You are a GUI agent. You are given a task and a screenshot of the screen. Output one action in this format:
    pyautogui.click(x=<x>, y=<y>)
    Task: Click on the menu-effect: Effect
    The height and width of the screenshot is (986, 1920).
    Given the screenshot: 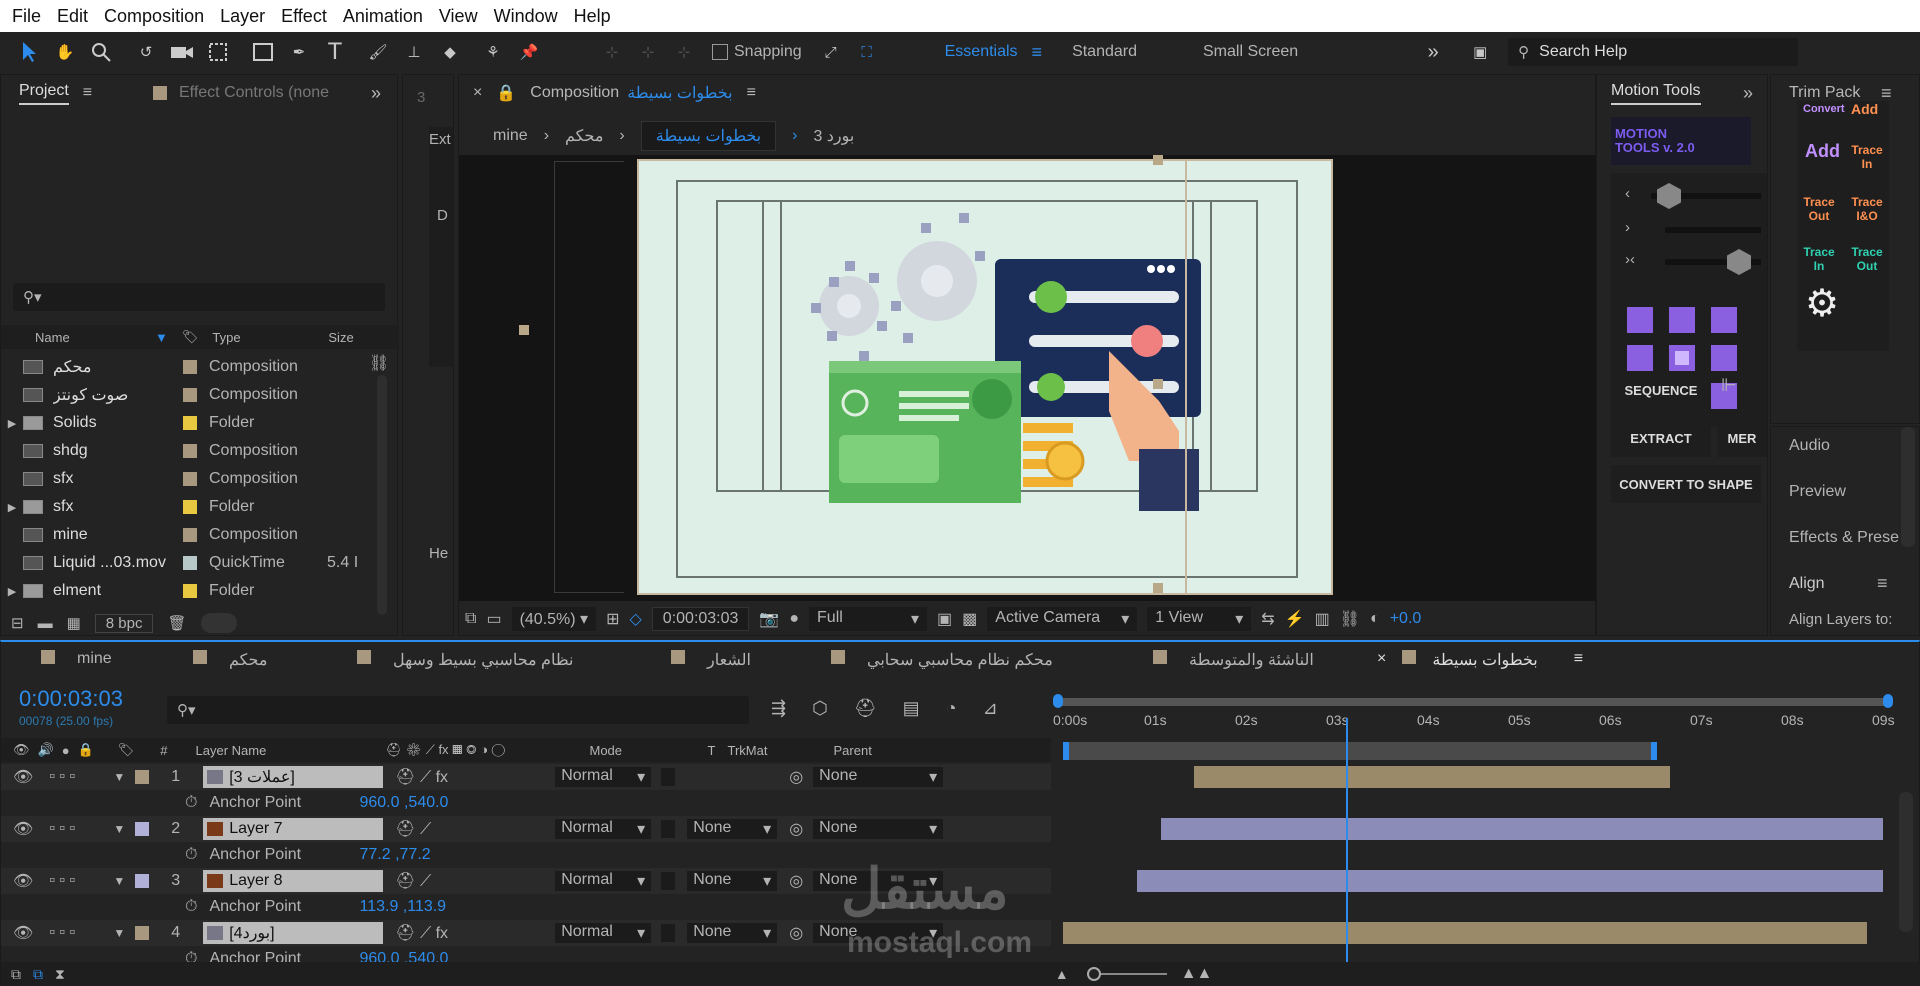 What is the action you would take?
    pyautogui.click(x=304, y=16)
    